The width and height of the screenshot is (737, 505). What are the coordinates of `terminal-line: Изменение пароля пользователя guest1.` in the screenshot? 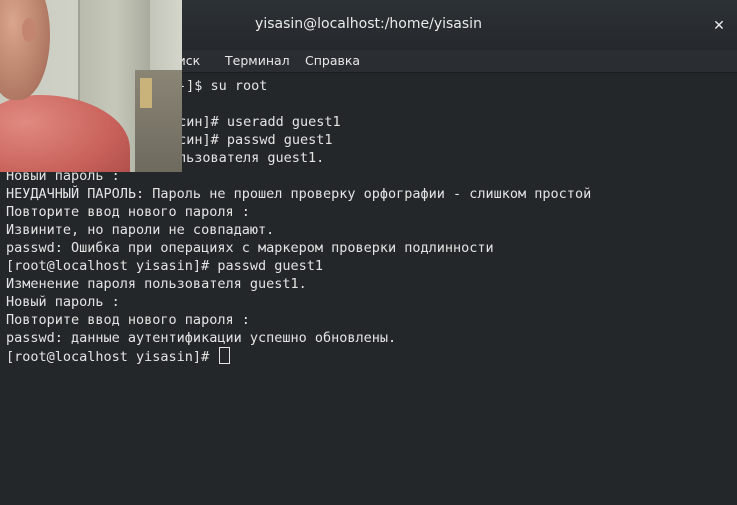 It's located at (156, 284).